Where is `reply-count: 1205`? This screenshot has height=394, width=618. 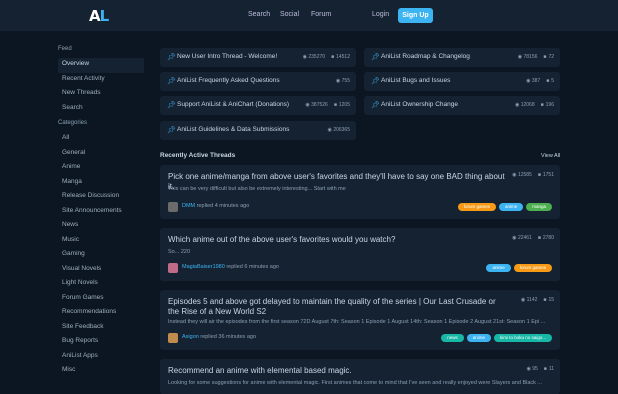 reply-count: 1205 is located at coordinates (344, 105).